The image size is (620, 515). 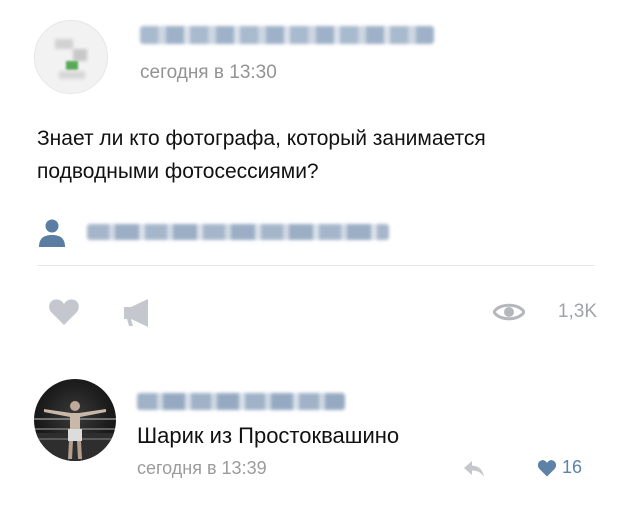 I want to click on post-author, so click(x=317, y=234).